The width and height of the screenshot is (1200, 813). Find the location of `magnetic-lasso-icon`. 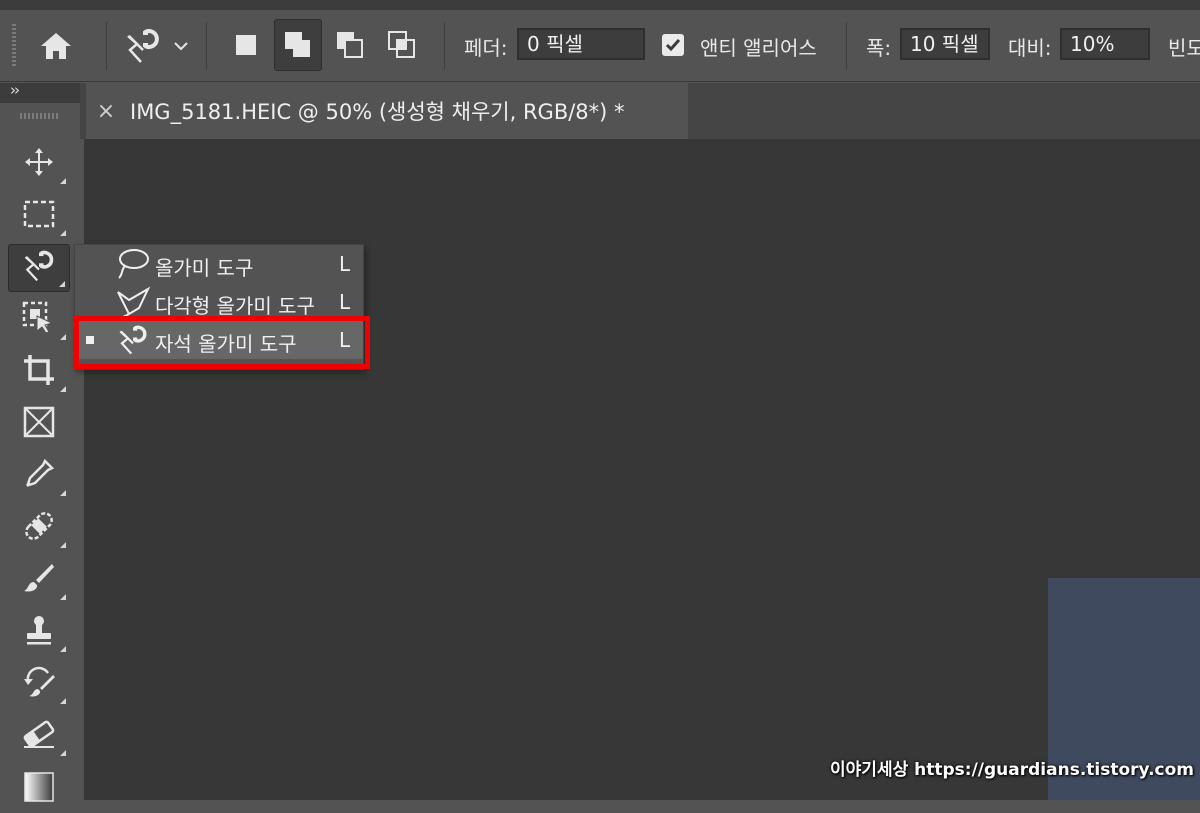

magnetic-lasso-icon is located at coordinates (39, 268).